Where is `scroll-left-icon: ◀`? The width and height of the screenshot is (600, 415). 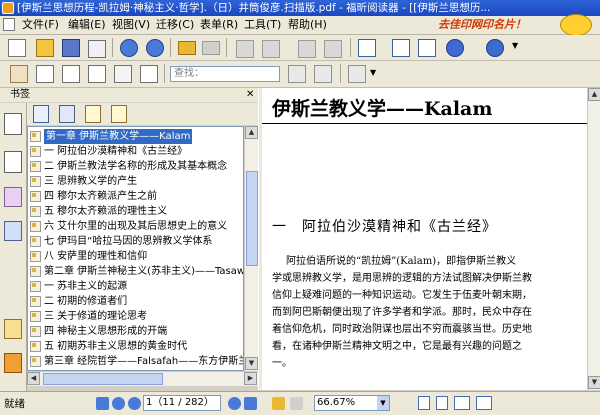
scroll-left-icon: ◀ is located at coordinates (33, 378).